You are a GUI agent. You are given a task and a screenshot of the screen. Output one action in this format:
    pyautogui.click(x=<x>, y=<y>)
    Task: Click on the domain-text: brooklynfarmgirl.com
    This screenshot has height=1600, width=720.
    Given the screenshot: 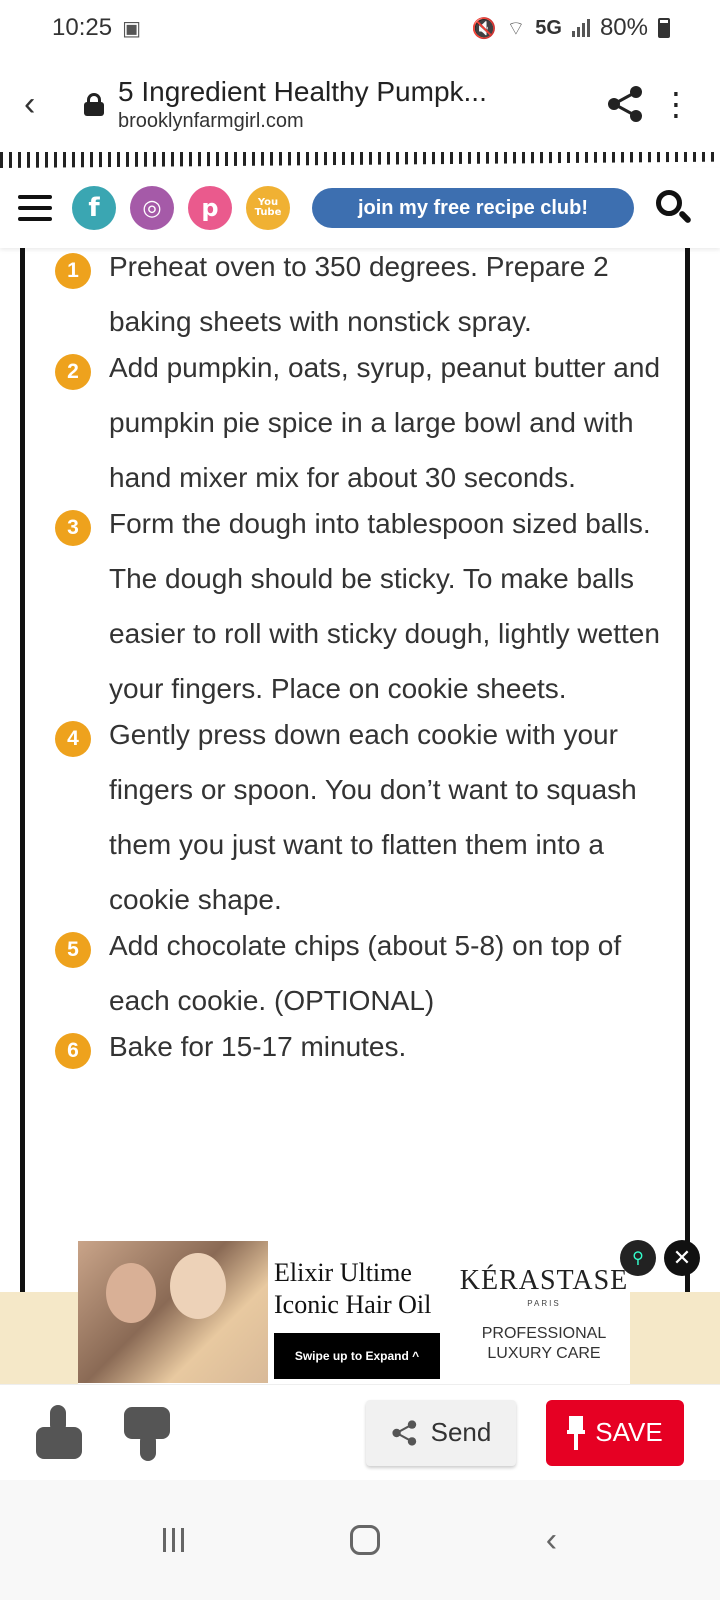 What is the action you would take?
    pyautogui.click(x=211, y=120)
    